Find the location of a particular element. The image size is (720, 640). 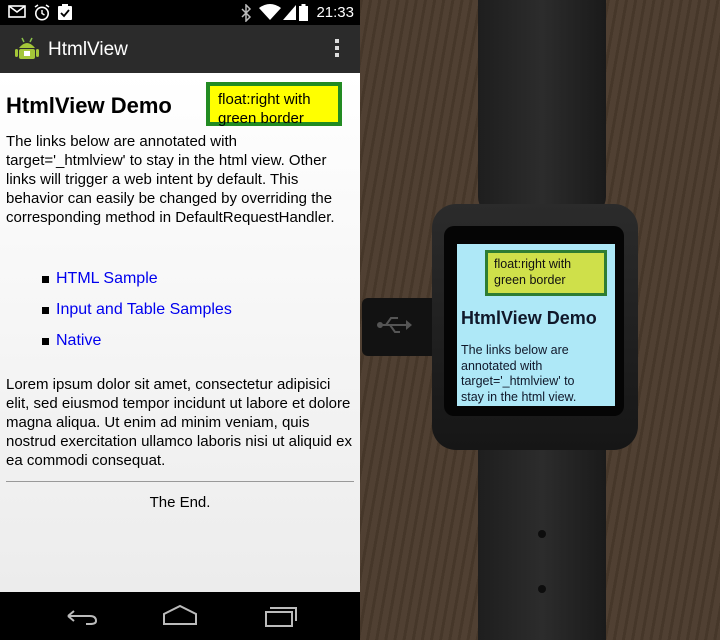

home-icon is located at coordinates (180, 616).